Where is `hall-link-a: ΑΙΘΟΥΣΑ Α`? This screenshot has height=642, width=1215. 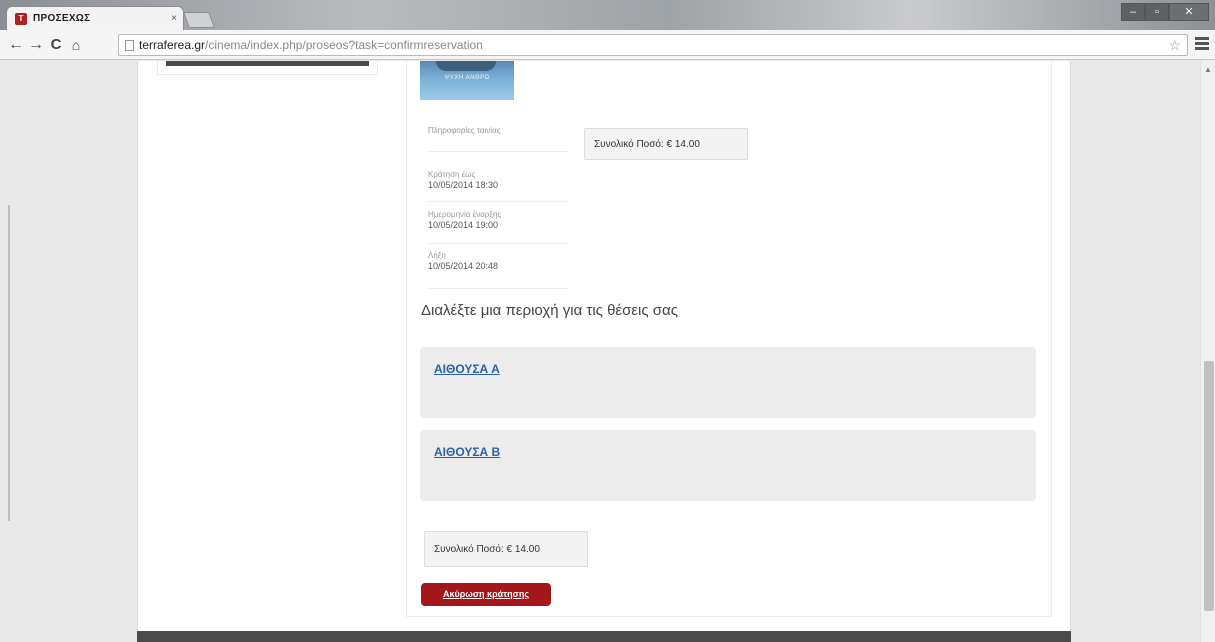 hall-link-a: ΑΙΘΟΥΣΑ Α is located at coordinates (467, 369).